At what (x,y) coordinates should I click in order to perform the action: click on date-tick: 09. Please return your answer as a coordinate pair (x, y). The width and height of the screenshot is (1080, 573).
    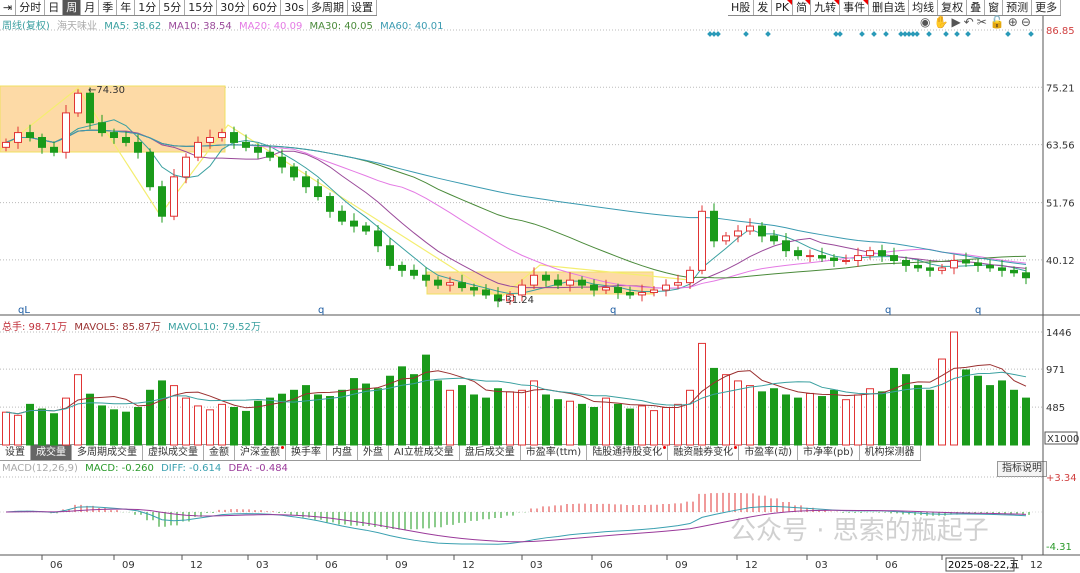
    Looking at the image, I should click on (401, 565).